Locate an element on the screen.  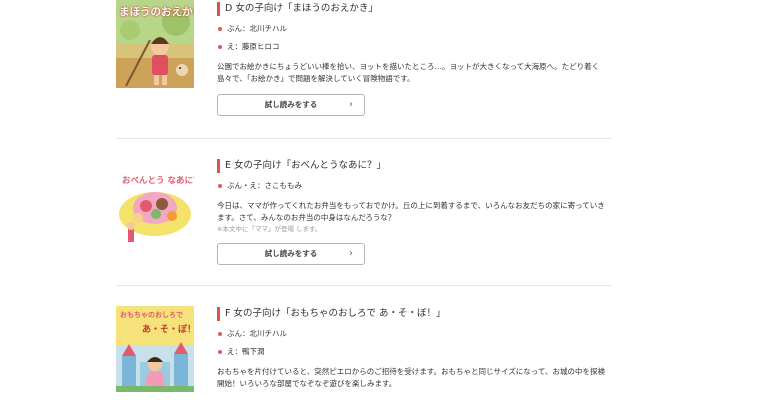
book-note: ※本文中に「ママ」が登場 します。 is located at coordinates (269, 229).